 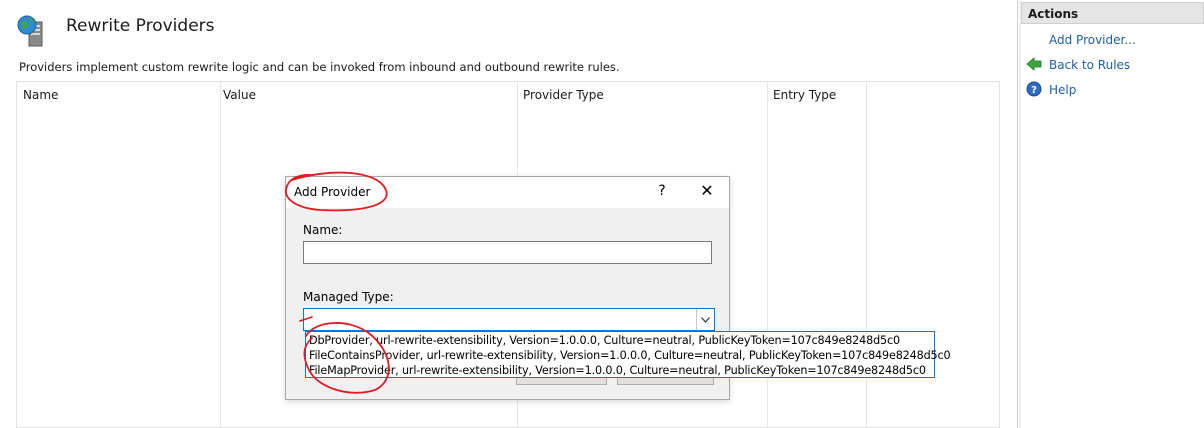 What do you see at coordinates (563, 95) in the screenshot?
I see `column-header-provider-type: Provider Type` at bounding box center [563, 95].